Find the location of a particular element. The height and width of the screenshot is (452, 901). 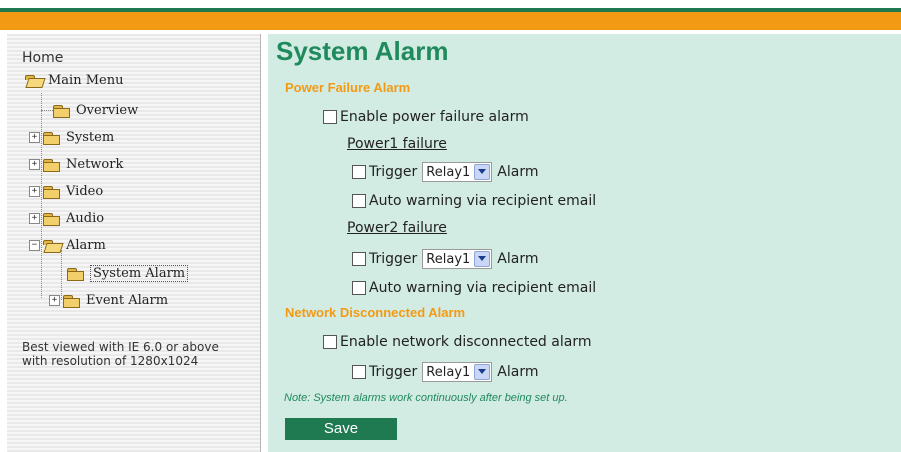

tree-label: System is located at coordinates (90, 137).